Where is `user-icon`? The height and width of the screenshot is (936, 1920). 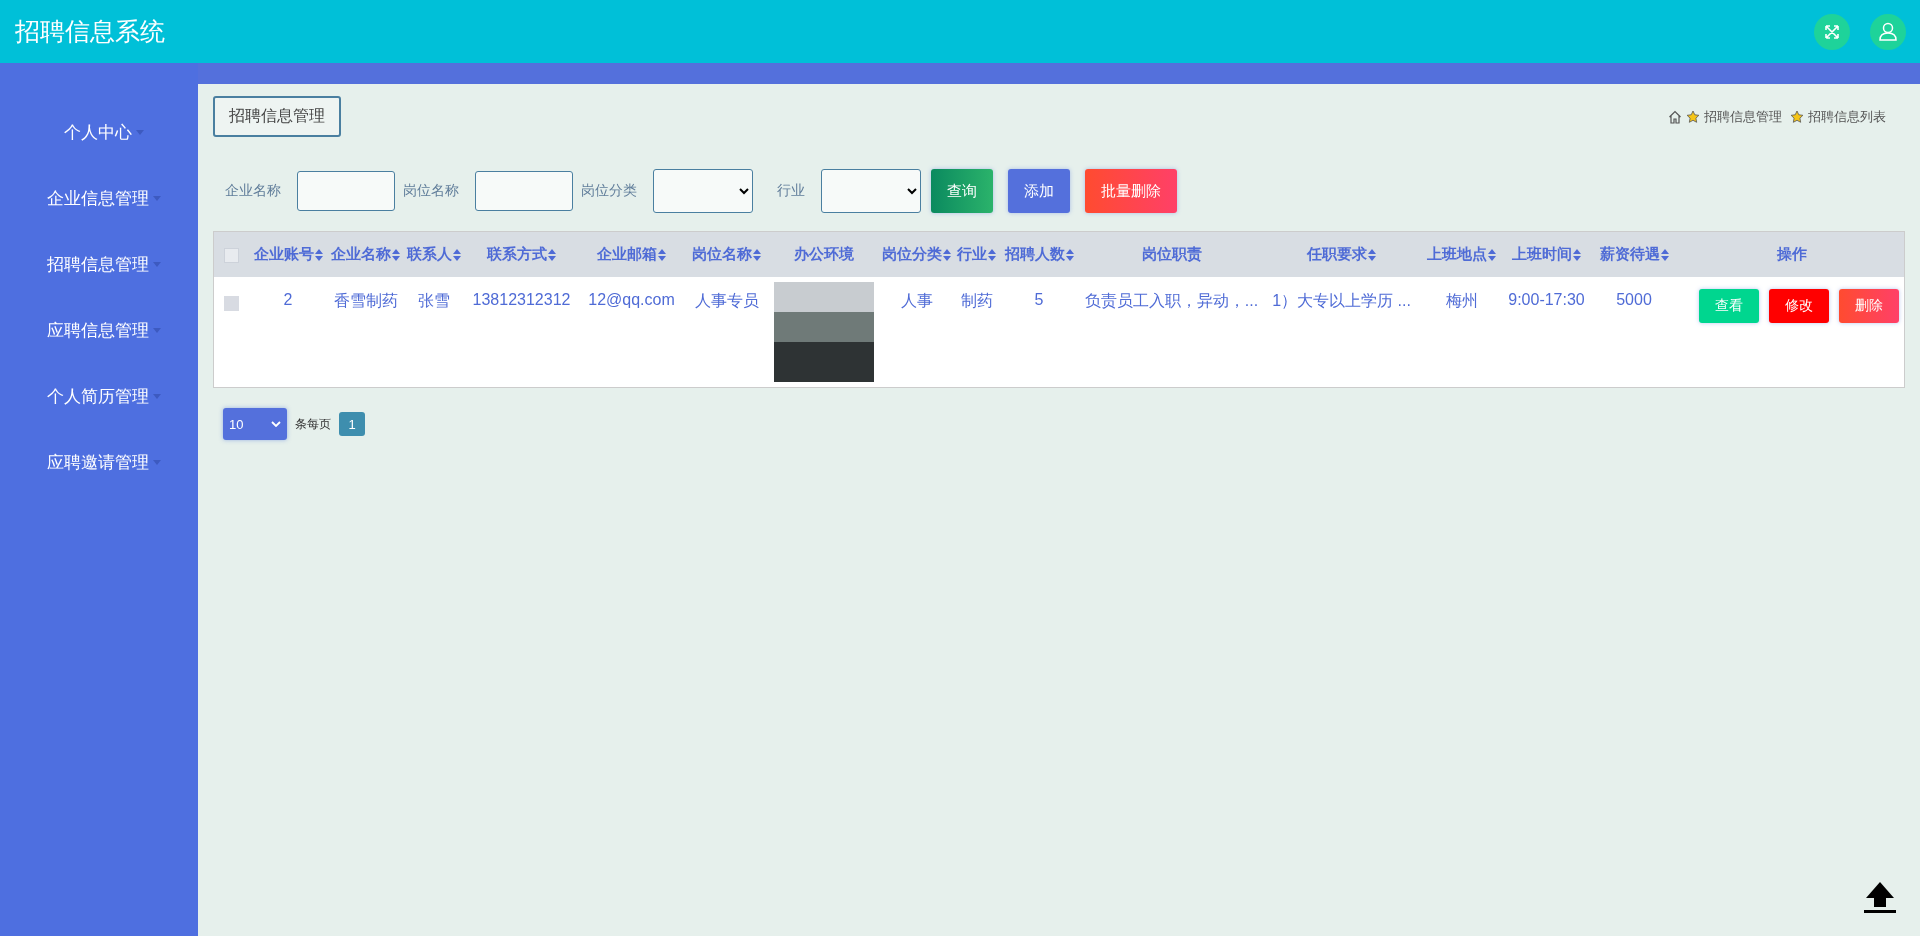
user-icon is located at coordinates (1888, 31).